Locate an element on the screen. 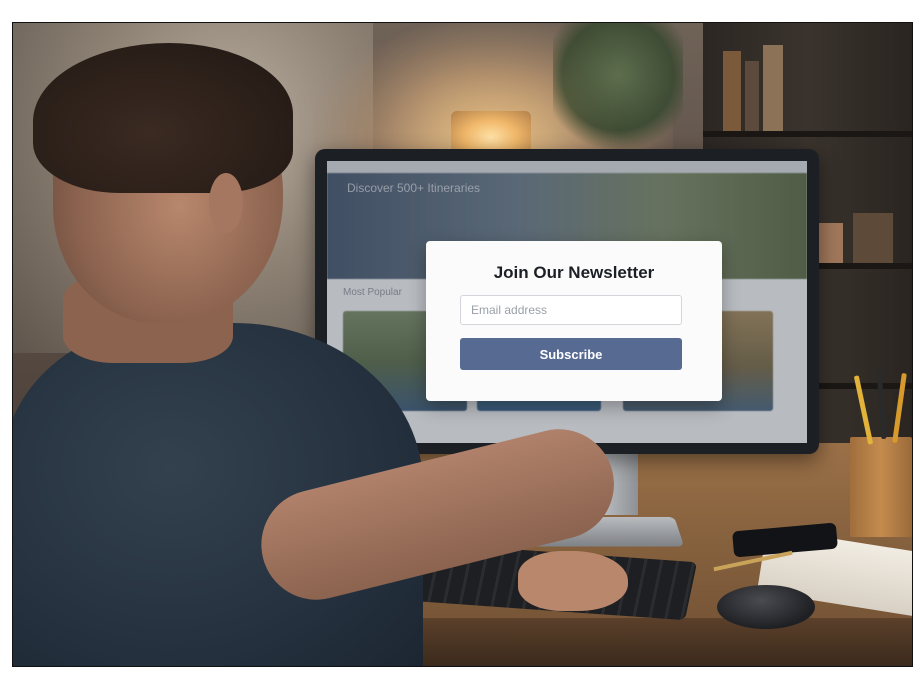 This screenshot has width=921, height=674. subscribe-button: Subscribe is located at coordinates (571, 354).